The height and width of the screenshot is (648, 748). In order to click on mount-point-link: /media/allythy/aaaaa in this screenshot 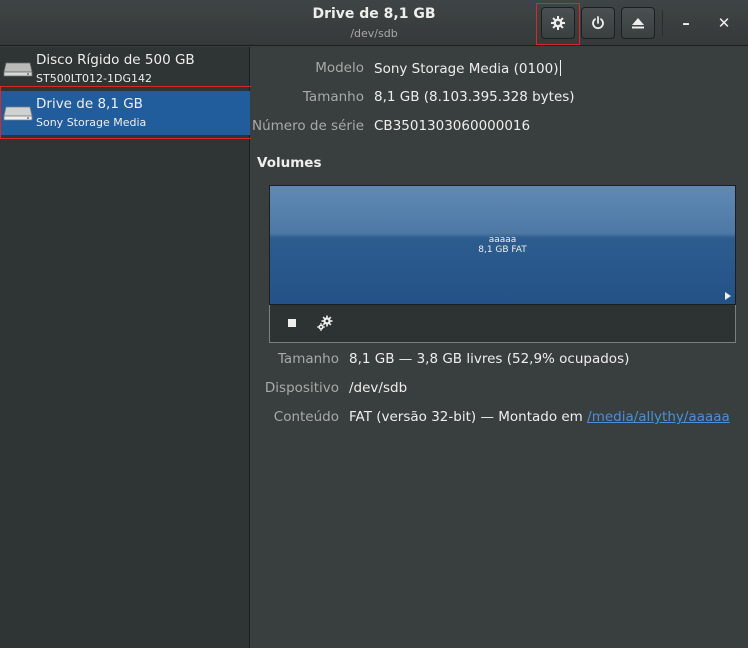, I will do `click(658, 417)`.